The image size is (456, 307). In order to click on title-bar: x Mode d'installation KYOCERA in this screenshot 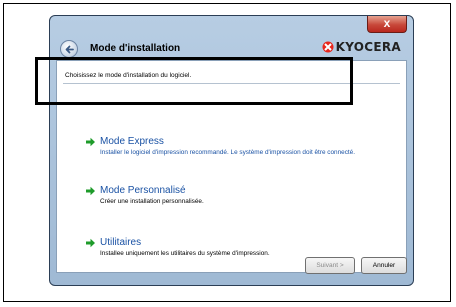, I will do `click(231, 38)`.